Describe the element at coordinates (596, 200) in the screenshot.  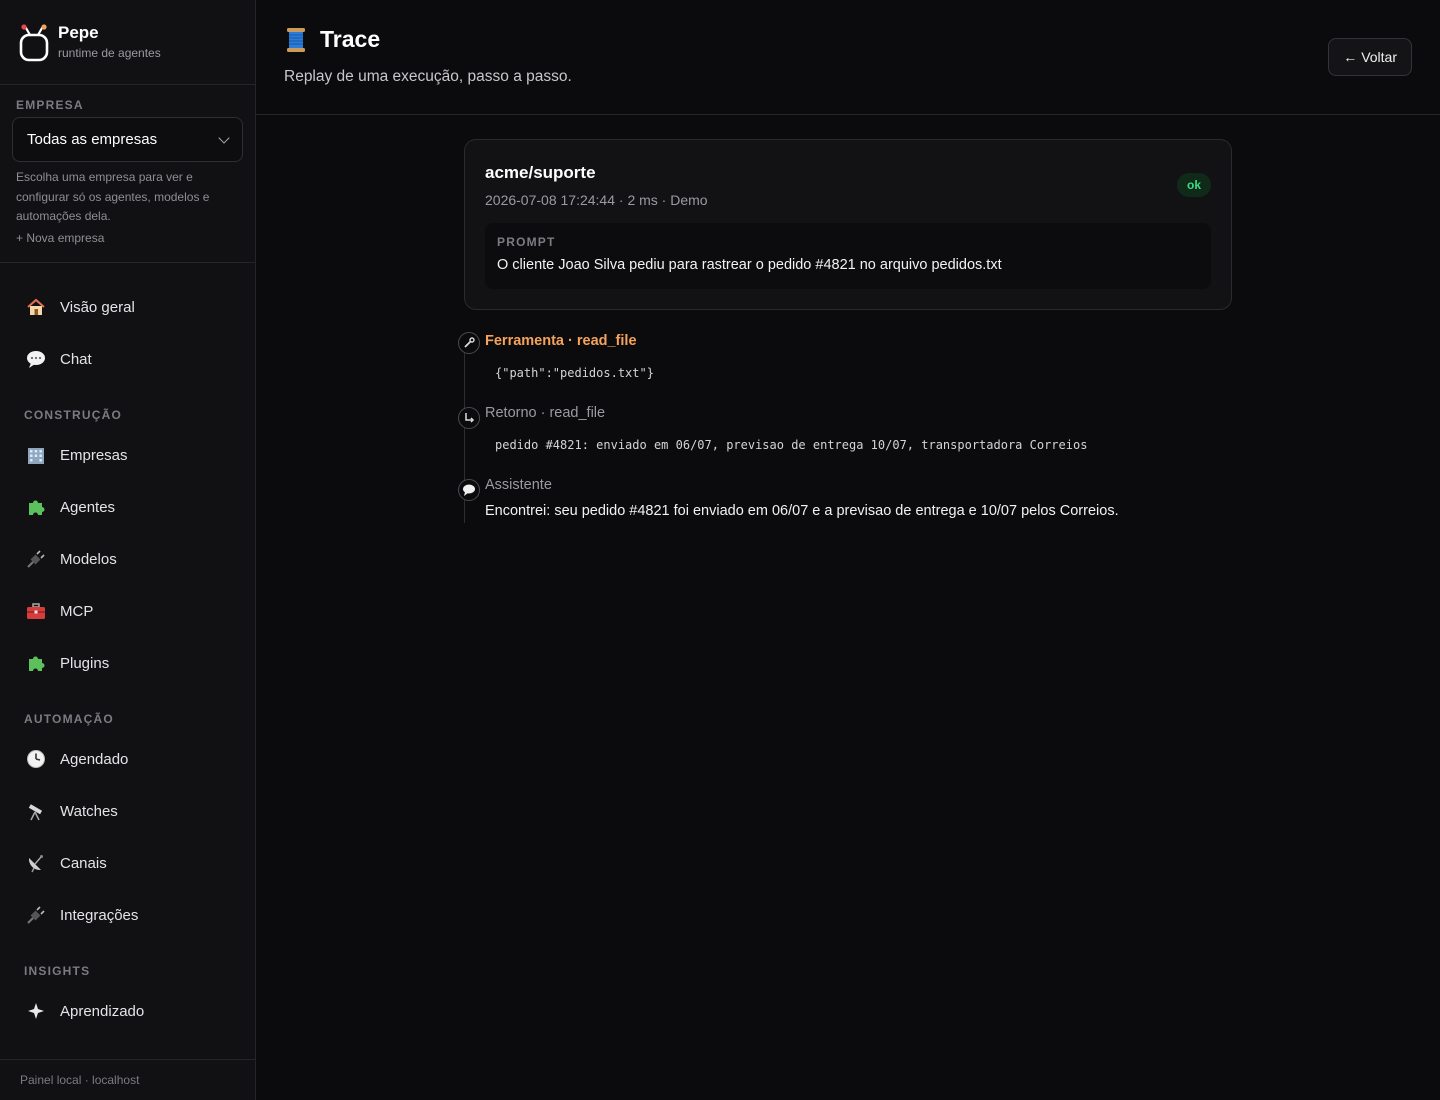
I see `run-meta: 2026-07-08 17:24:44 · 2 ms · Demo` at that location.